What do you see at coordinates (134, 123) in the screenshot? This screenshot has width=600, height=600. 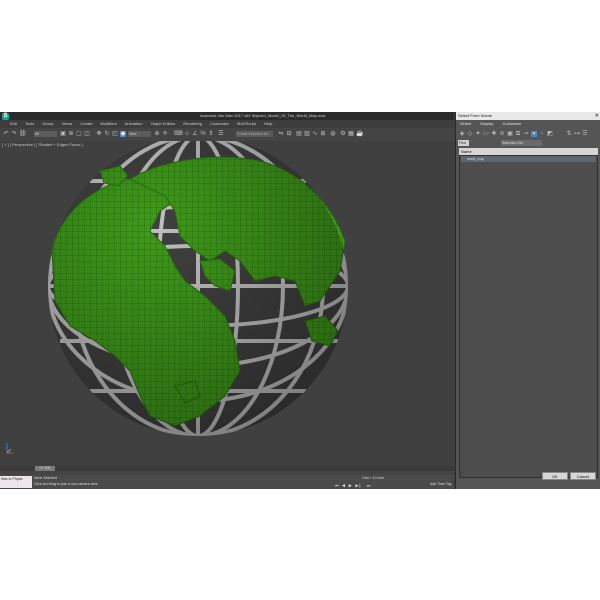 I see `menu-animation: Animation` at bounding box center [134, 123].